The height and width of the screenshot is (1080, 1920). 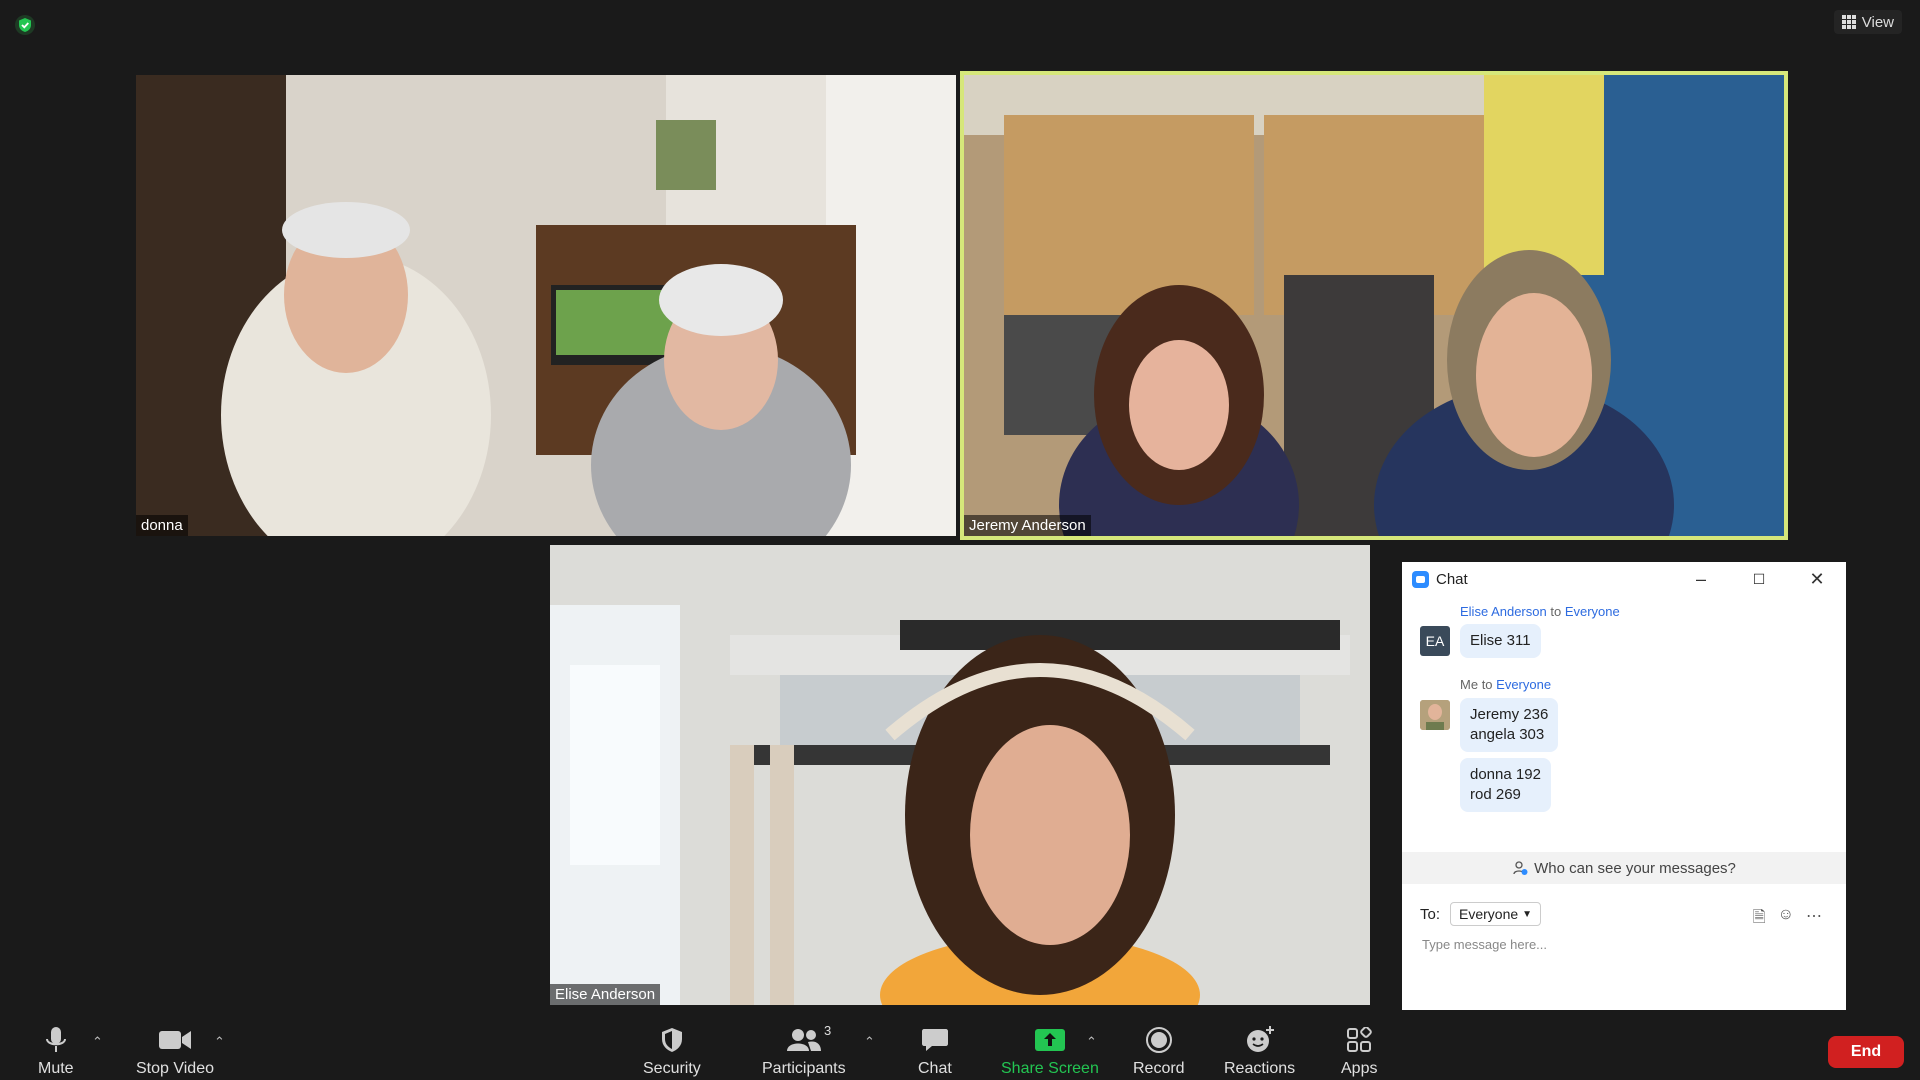 I want to click on security-shield-icon, so click(x=25, y=25).